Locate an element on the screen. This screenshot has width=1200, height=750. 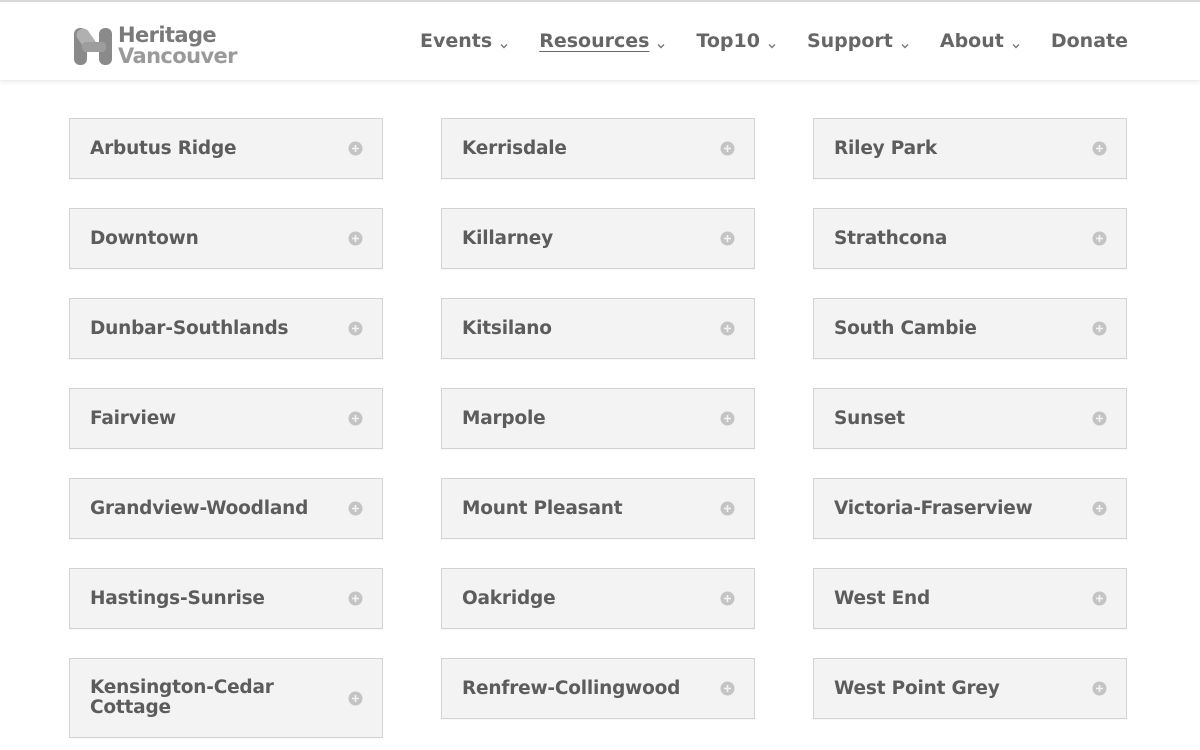
site-logo: Heritage Vancouver is located at coordinates (155, 45).